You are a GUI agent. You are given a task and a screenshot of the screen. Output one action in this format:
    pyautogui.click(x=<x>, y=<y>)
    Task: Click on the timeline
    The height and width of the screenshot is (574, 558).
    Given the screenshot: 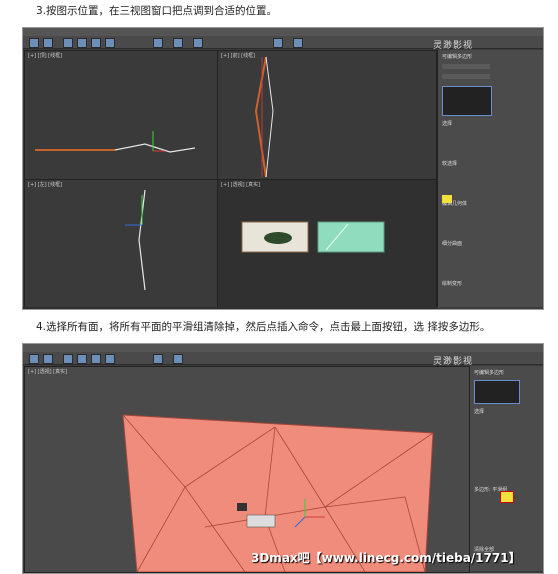 What is the action you would take?
    pyautogui.click(x=230, y=308)
    